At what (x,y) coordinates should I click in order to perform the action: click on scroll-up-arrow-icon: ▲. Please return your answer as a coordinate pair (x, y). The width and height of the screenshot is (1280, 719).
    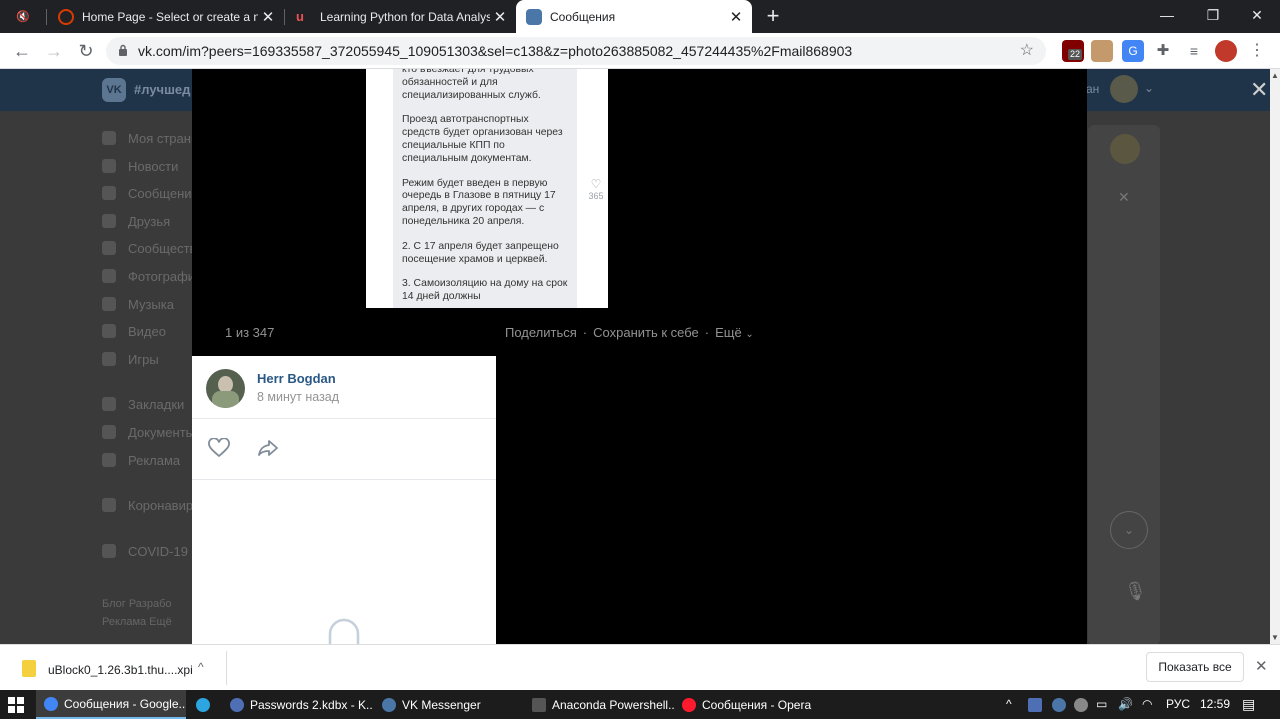
    Looking at the image, I should click on (1275, 75).